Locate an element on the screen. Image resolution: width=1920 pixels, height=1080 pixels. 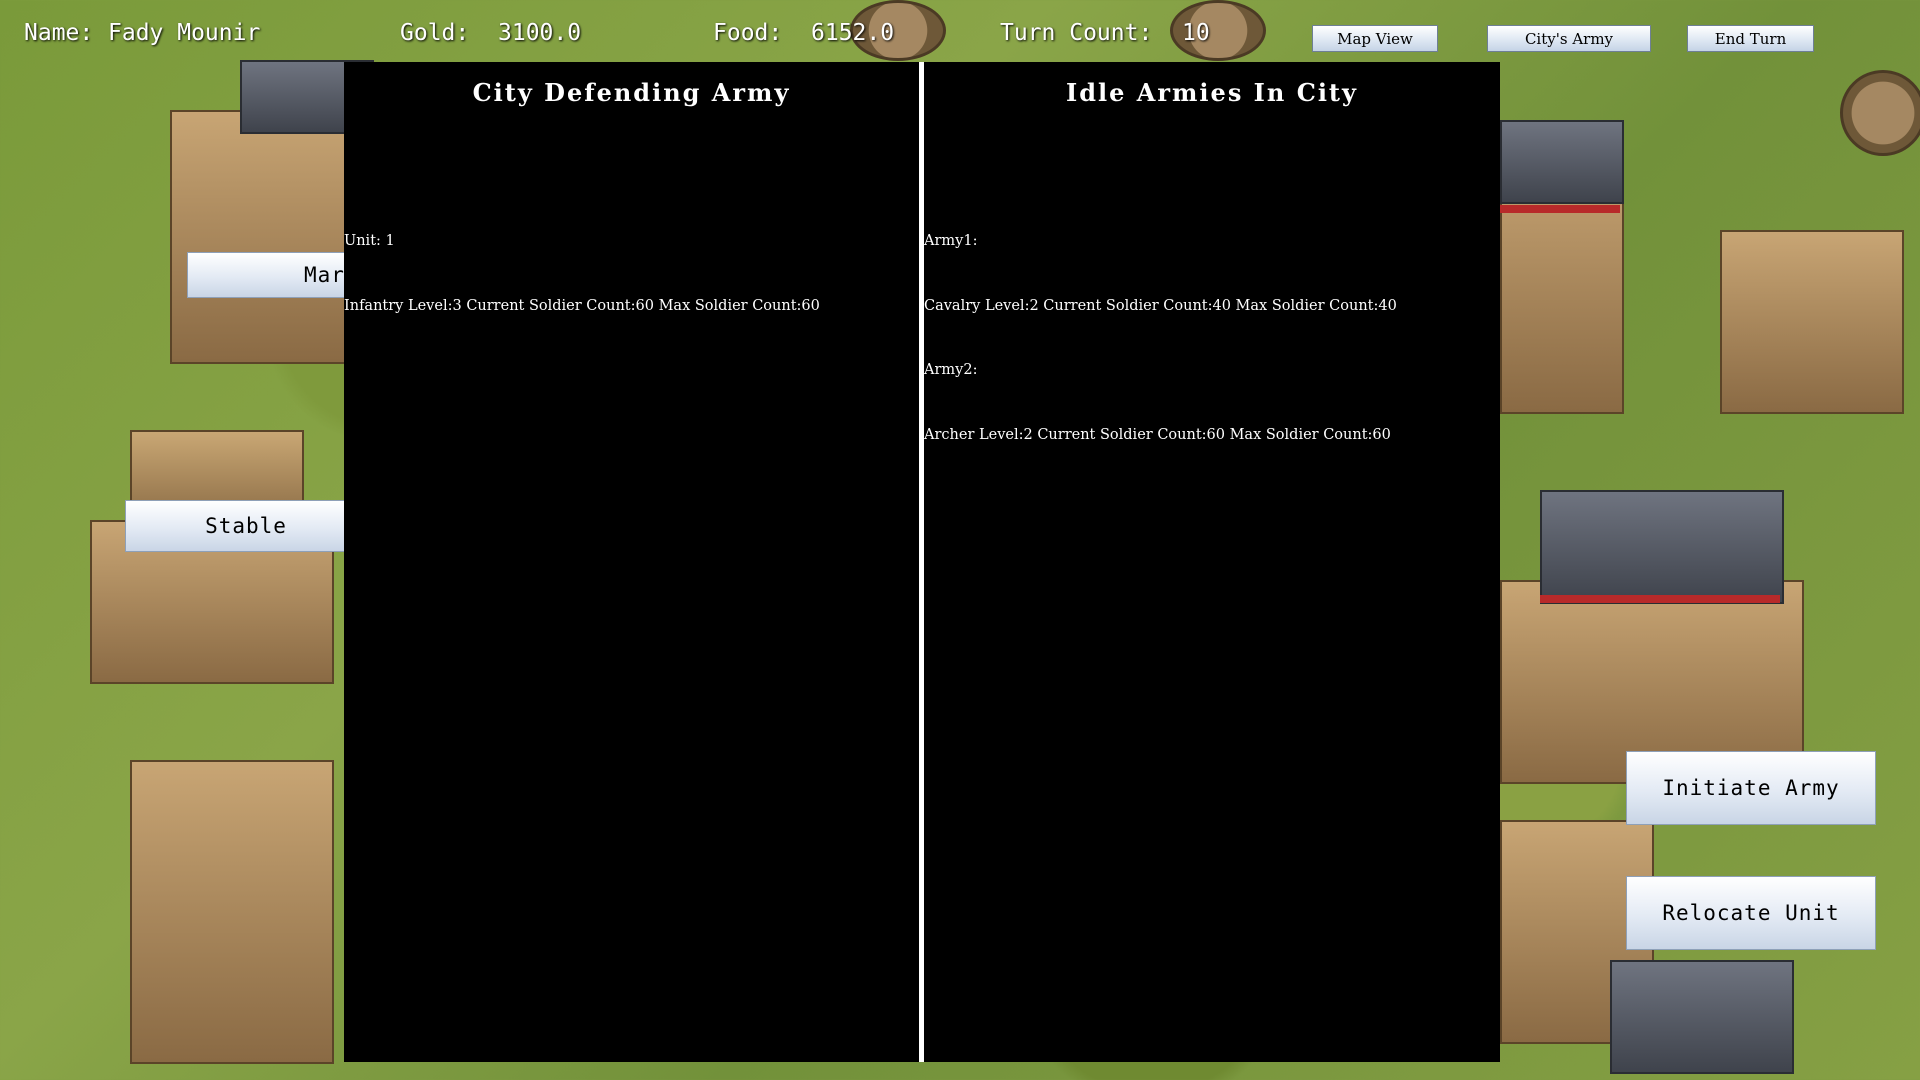
city-defending-army-title: City Defending Army is located at coordinates (631, 92).